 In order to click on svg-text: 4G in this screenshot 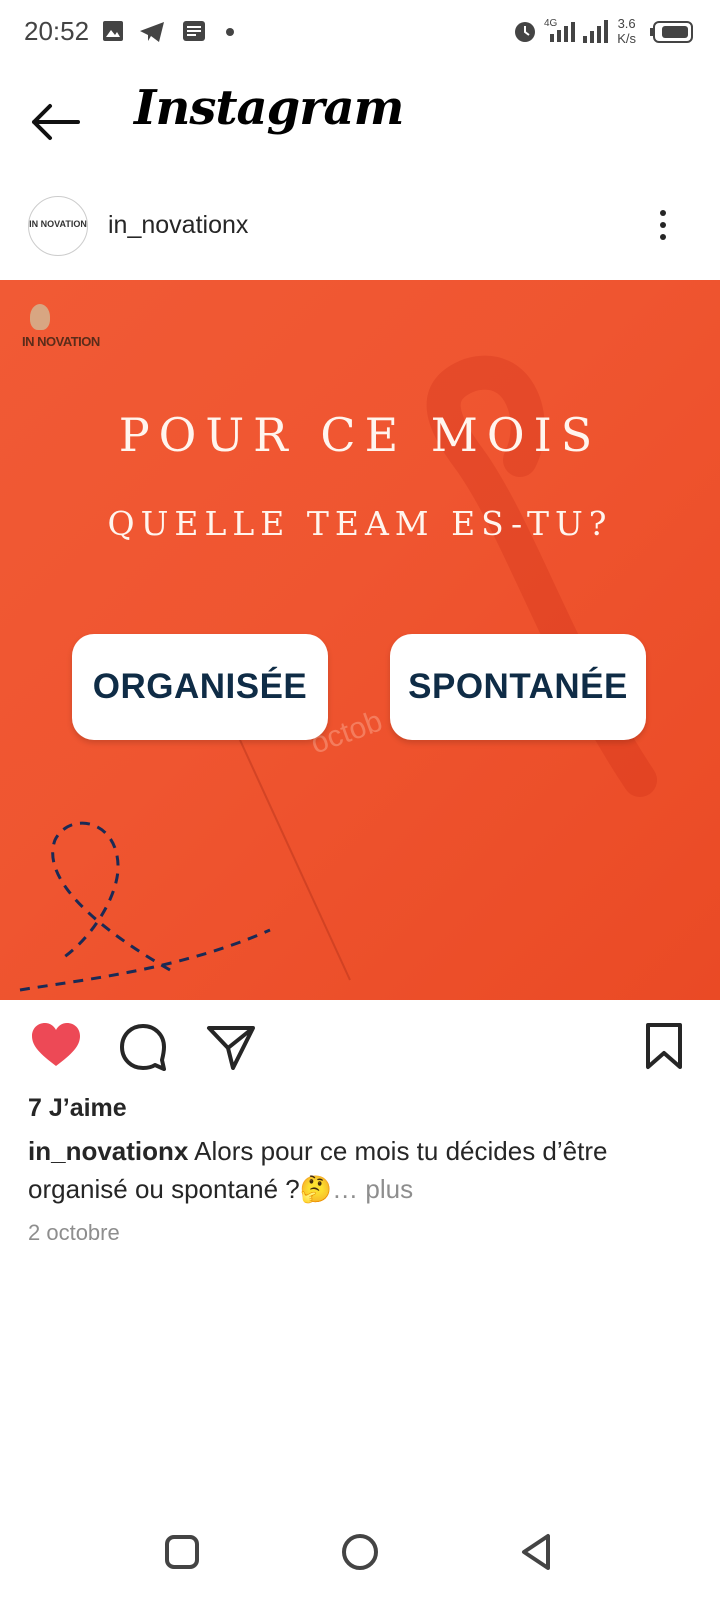, I will do `click(551, 23)`.